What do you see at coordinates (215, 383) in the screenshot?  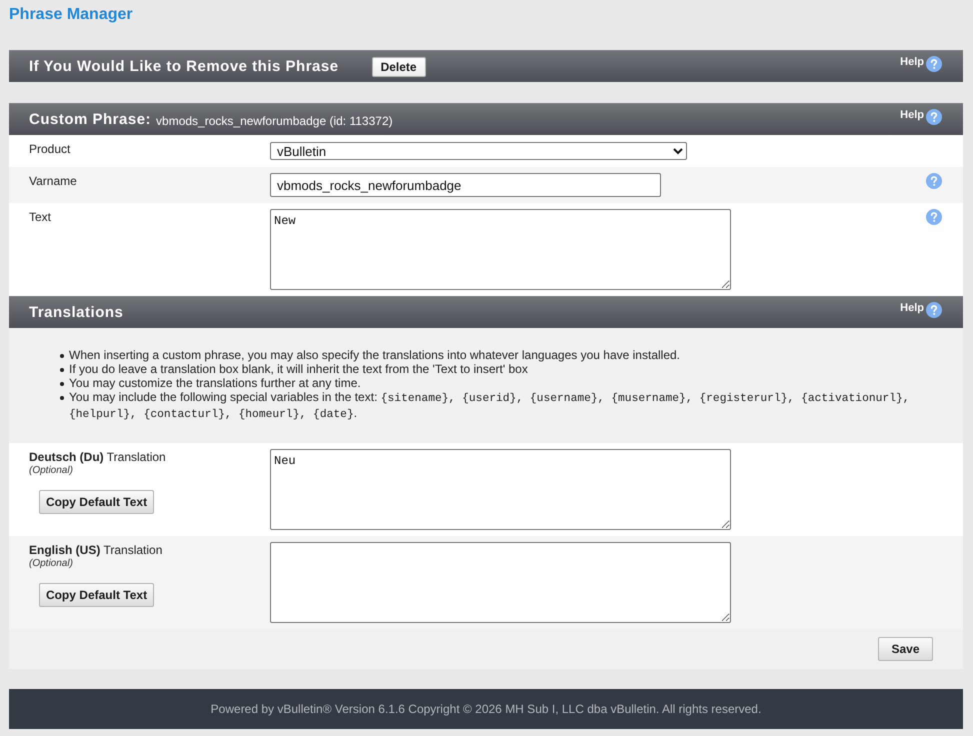 I see `note-text: You may customize the translations further at any time.` at bounding box center [215, 383].